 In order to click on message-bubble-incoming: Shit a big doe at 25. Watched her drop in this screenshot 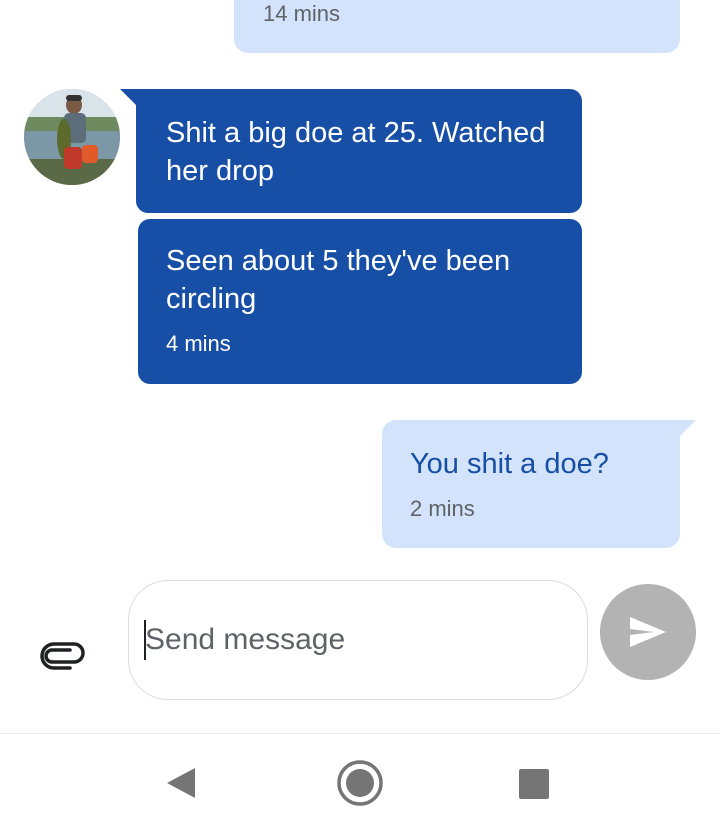, I will do `click(359, 151)`.